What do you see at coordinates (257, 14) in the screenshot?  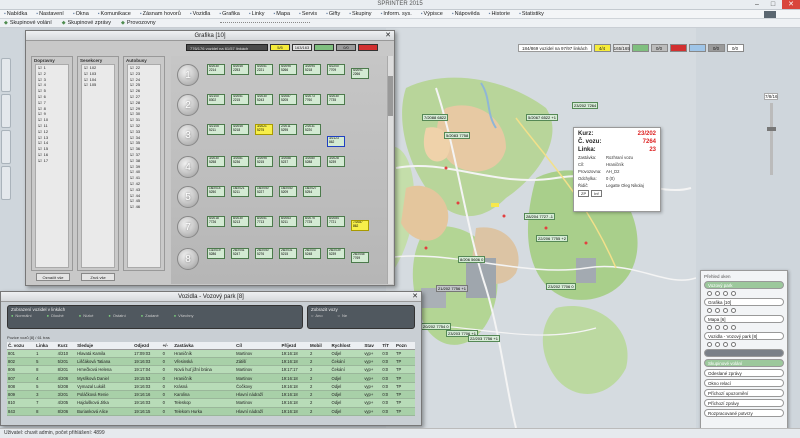 I see `menu-item: Linky` at bounding box center [257, 14].